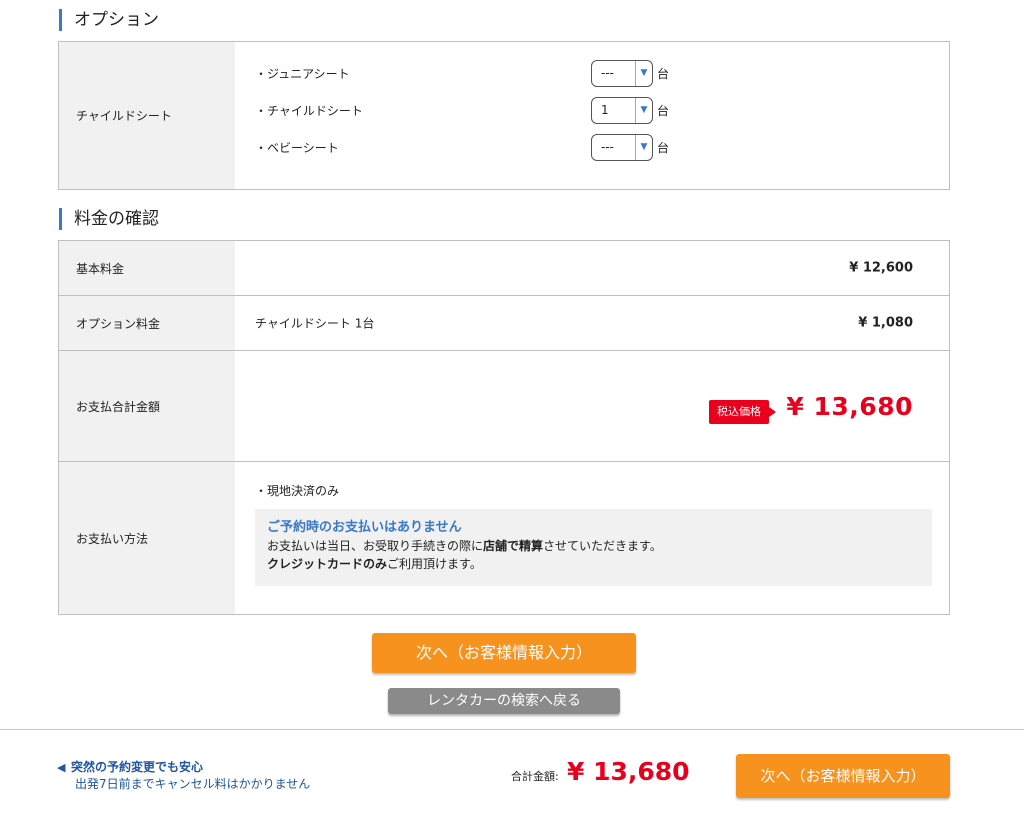 This screenshot has width=1024, height=816. I want to click on payment-note: ・現地決済のみ, so click(297, 491).